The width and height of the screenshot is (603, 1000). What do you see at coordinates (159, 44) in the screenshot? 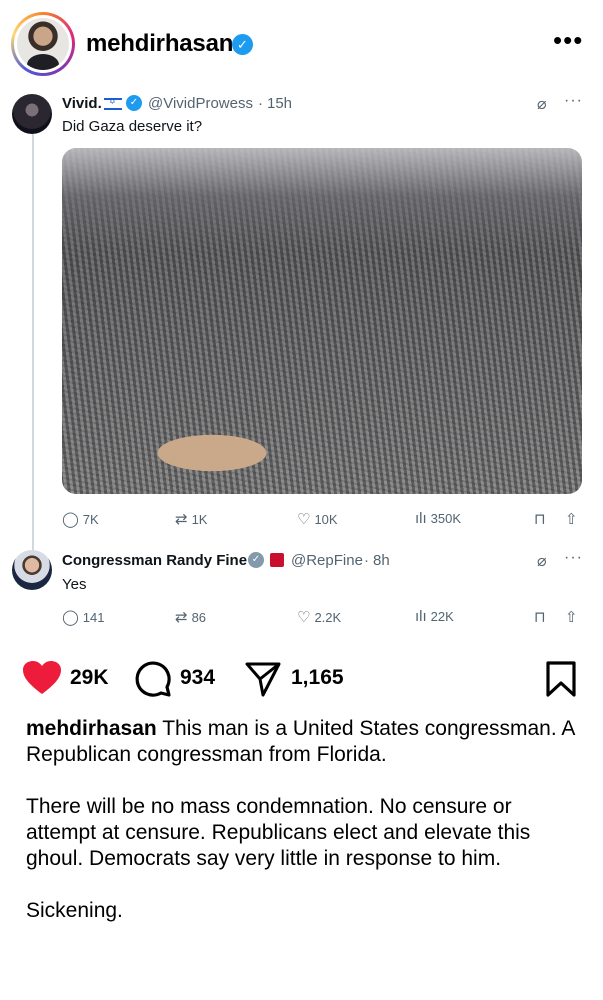
I see `username: mehdirhasan` at bounding box center [159, 44].